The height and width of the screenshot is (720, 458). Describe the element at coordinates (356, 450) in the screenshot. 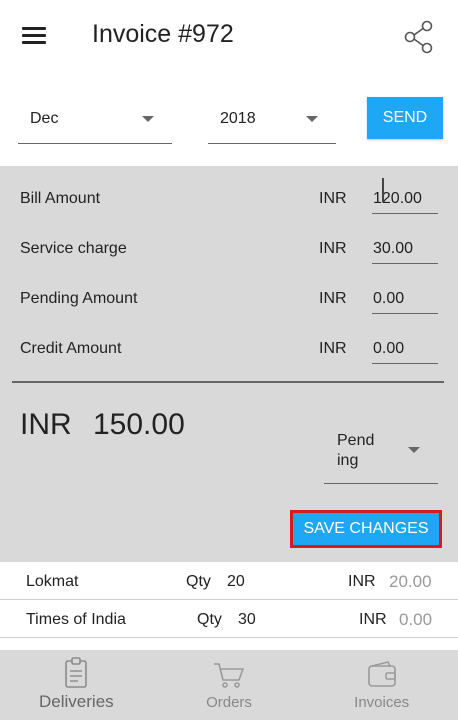

I see `status-value: Pending` at that location.